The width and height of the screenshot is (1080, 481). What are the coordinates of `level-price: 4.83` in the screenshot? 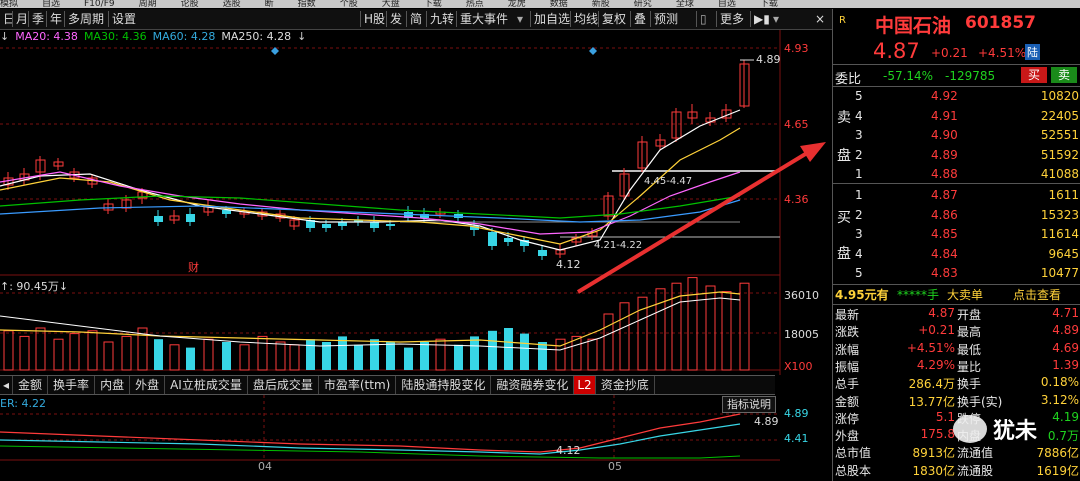 It's located at (944, 273).